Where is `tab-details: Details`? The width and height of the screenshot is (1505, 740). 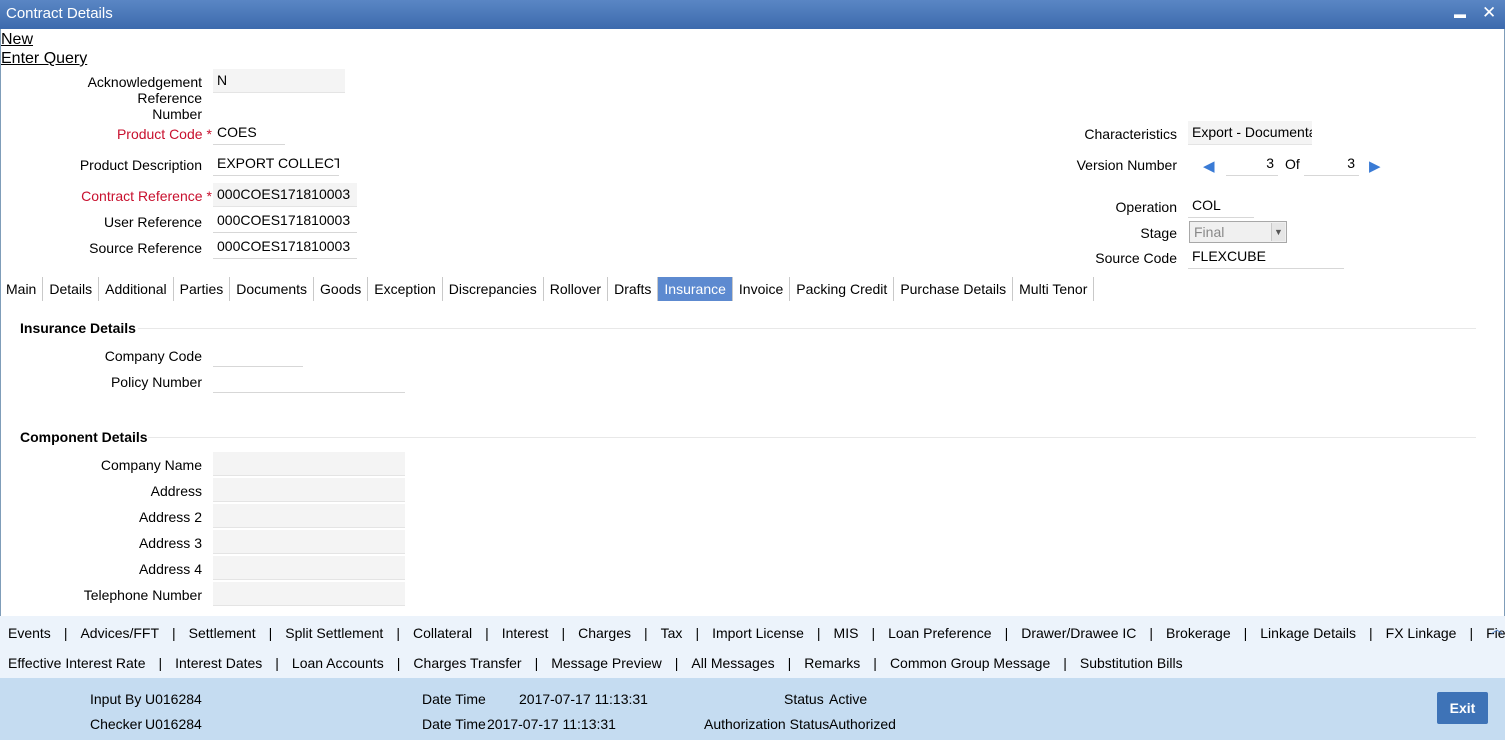
tab-details: Details is located at coordinates (71, 289).